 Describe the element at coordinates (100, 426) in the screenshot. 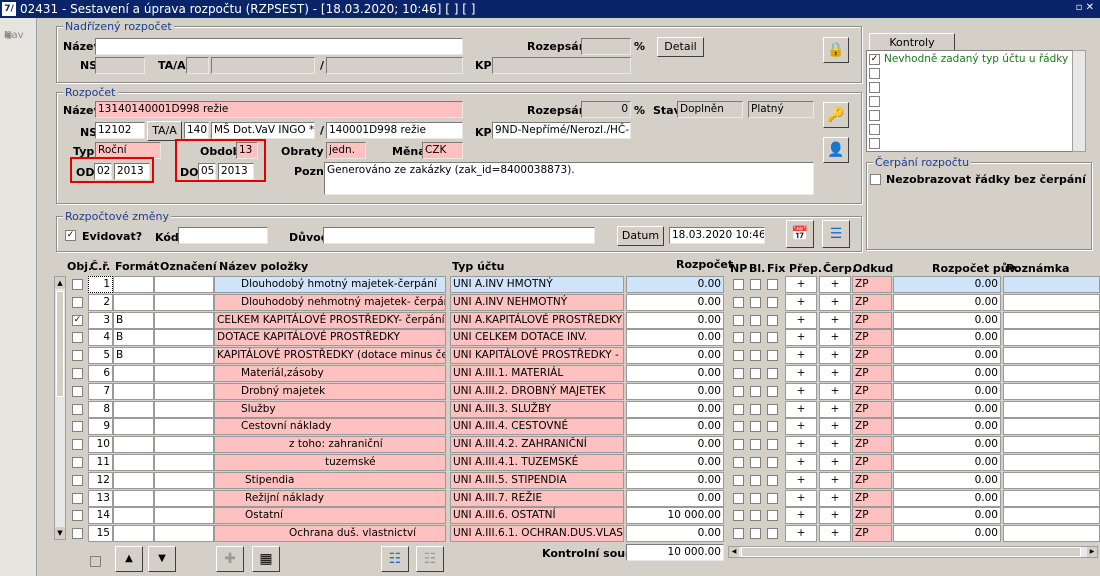

I see `row-cr: 9` at that location.